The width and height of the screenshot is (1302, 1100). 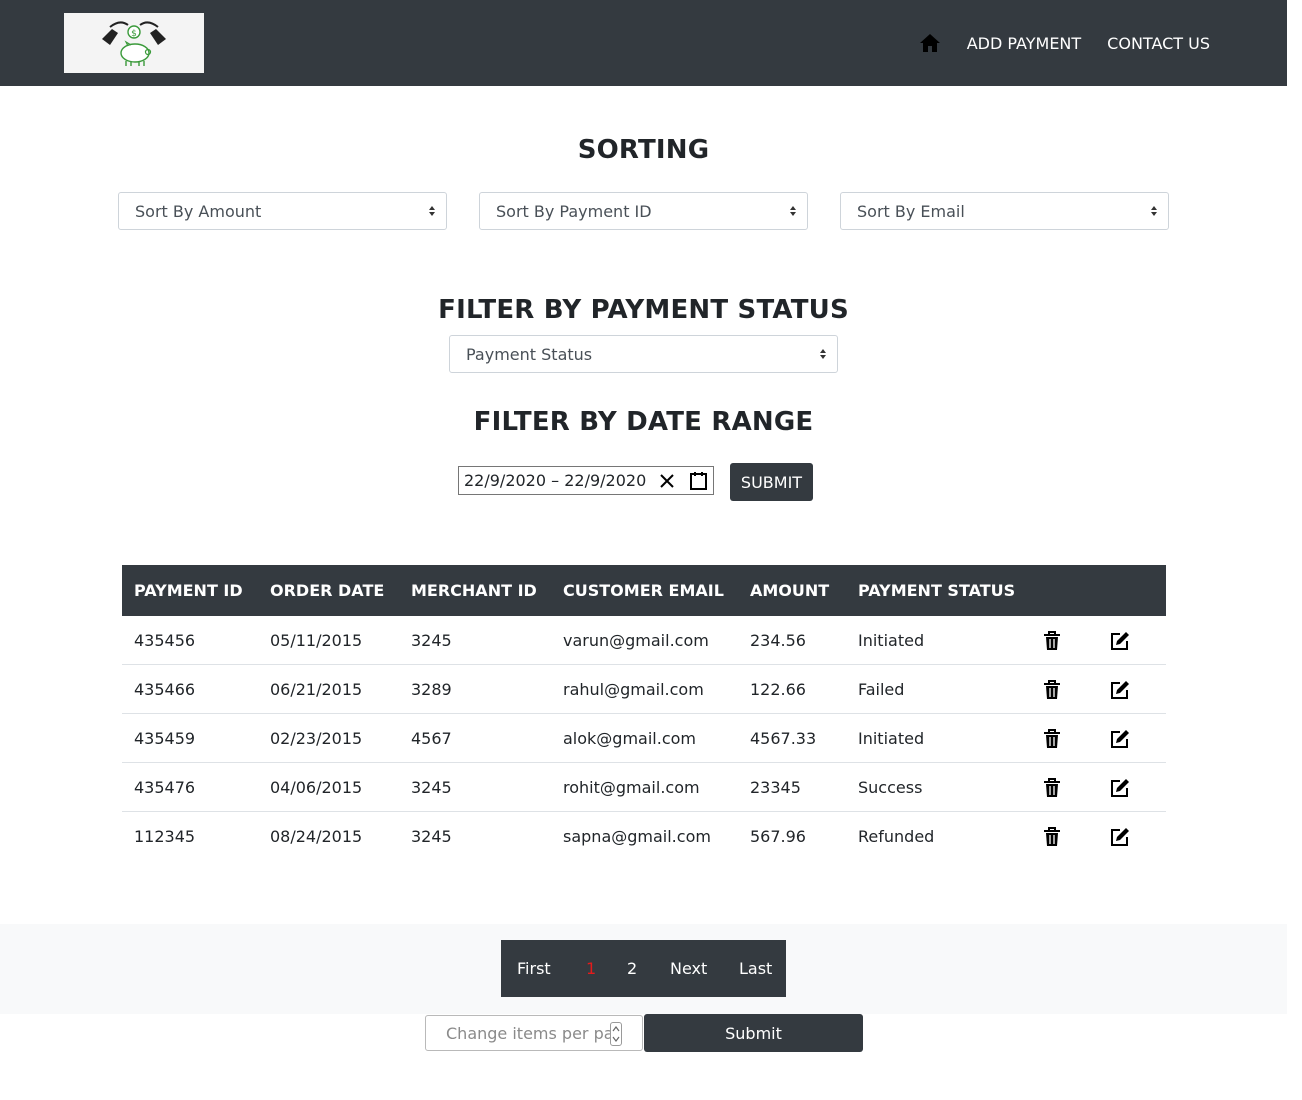 I want to click on sort-by-payment-id-select: Sort By Payment ID, so click(x=643, y=211).